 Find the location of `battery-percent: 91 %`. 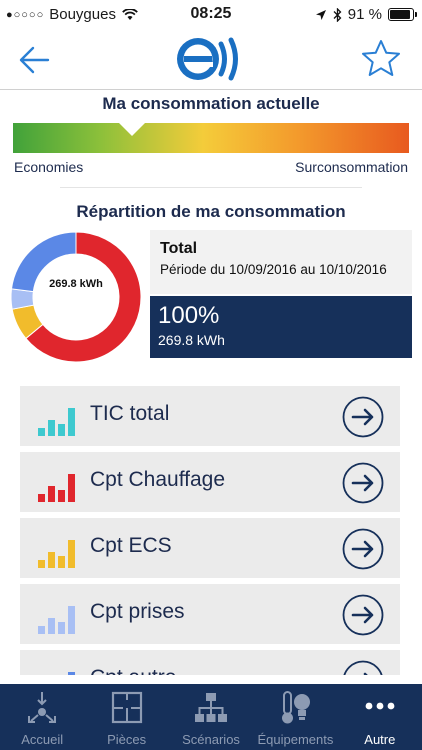

battery-percent: 91 % is located at coordinates (364, 14).